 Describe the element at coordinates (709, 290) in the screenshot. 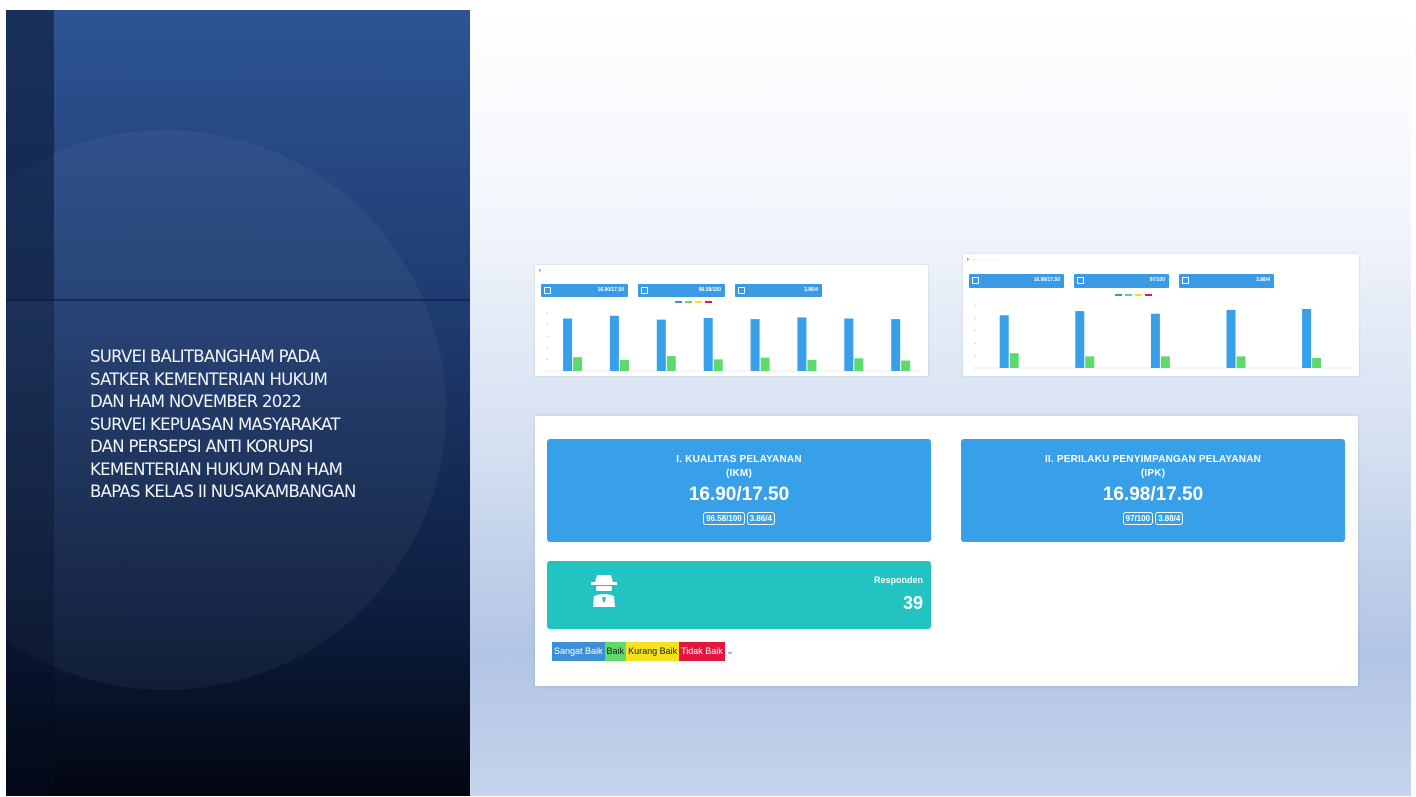

I see `mini-stat-value: 96.58/100` at that location.